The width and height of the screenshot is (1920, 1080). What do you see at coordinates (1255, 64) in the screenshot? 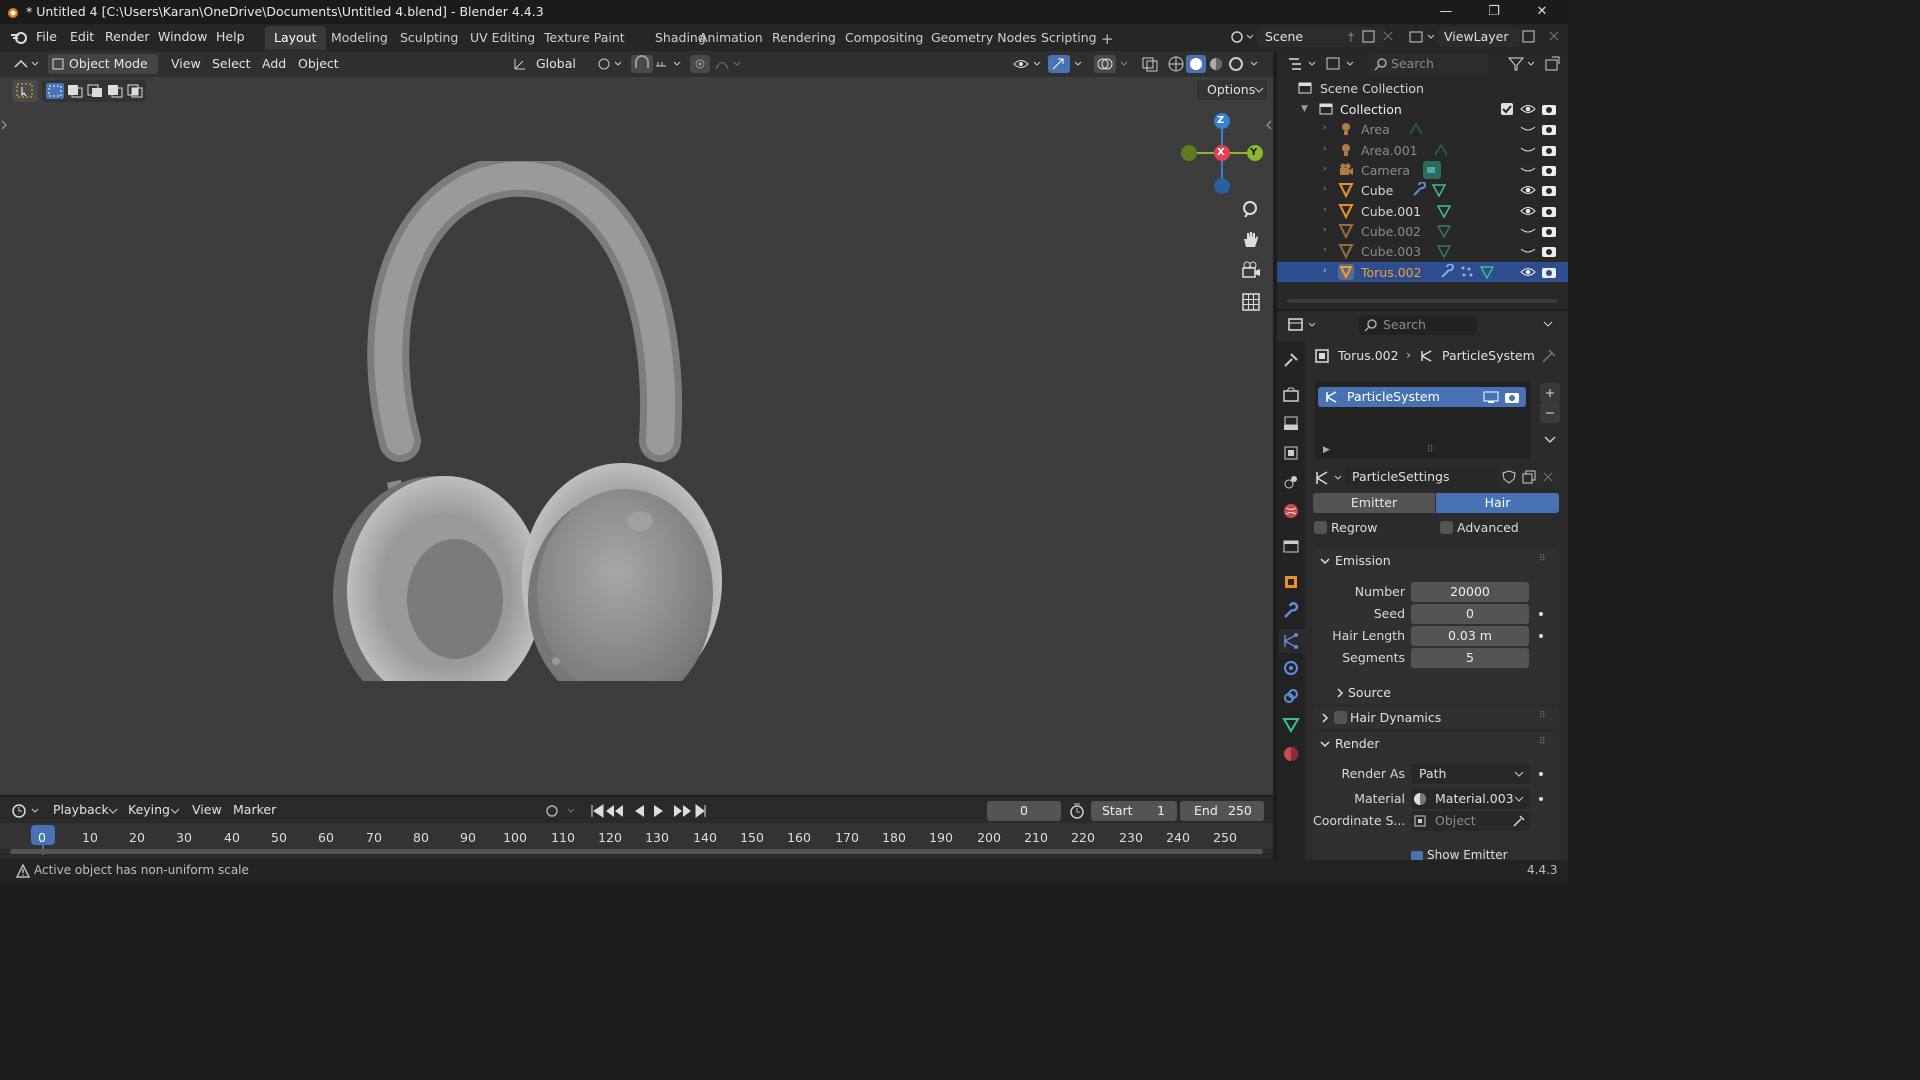
I see `shading-dropdown-icon` at bounding box center [1255, 64].